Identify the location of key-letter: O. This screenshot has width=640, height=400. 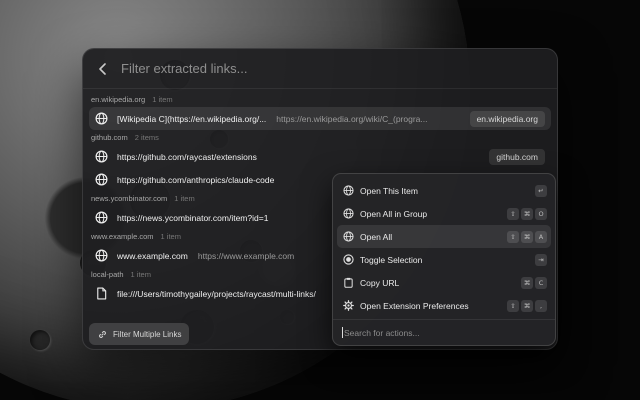
(541, 213).